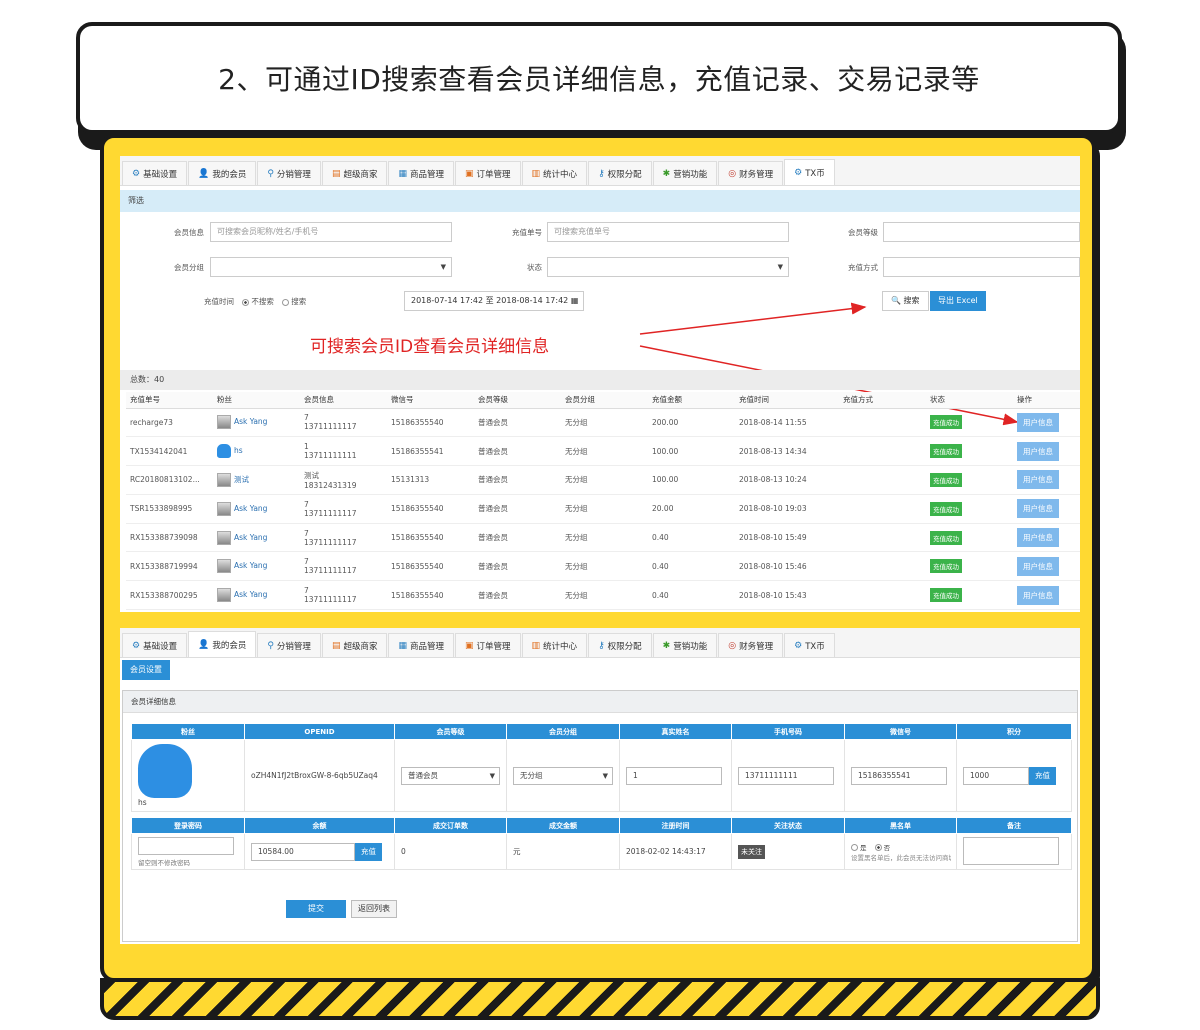 Image resolution: width=1200 pixels, height=1030 pixels. What do you see at coordinates (605, 775) in the screenshot?
I see `chevron-down-icon: ▼` at bounding box center [605, 775].